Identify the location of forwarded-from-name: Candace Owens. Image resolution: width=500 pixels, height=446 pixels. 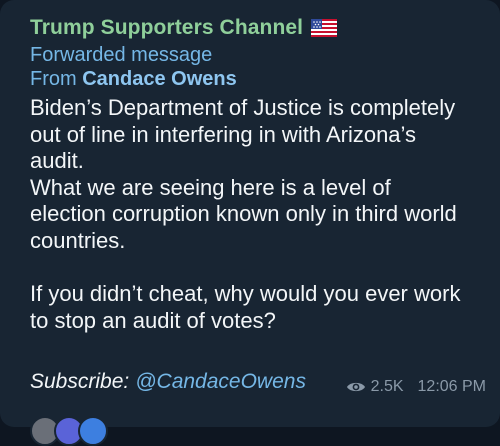
(159, 79).